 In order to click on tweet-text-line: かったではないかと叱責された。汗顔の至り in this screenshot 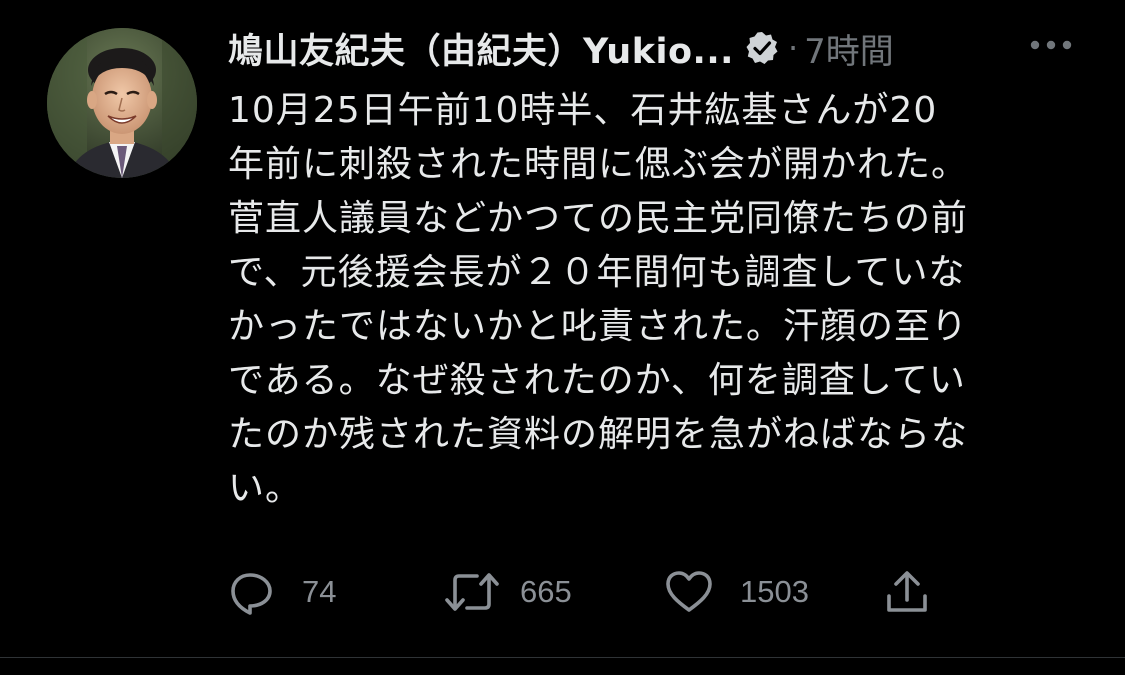, I will do `click(598, 326)`.